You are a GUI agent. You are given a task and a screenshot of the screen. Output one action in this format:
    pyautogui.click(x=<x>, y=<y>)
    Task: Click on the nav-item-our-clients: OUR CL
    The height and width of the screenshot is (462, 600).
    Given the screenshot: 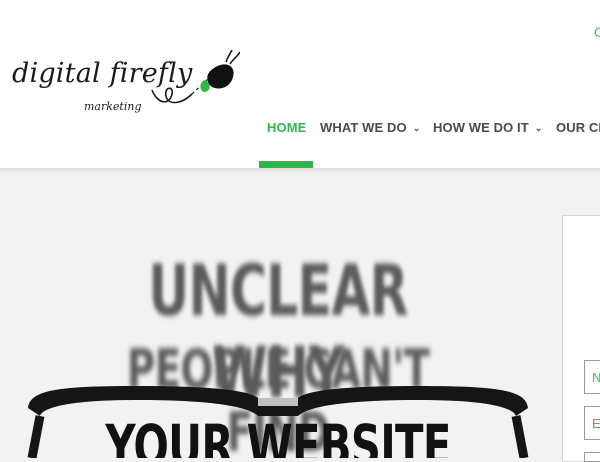 What is the action you would take?
    pyautogui.click(x=578, y=127)
    